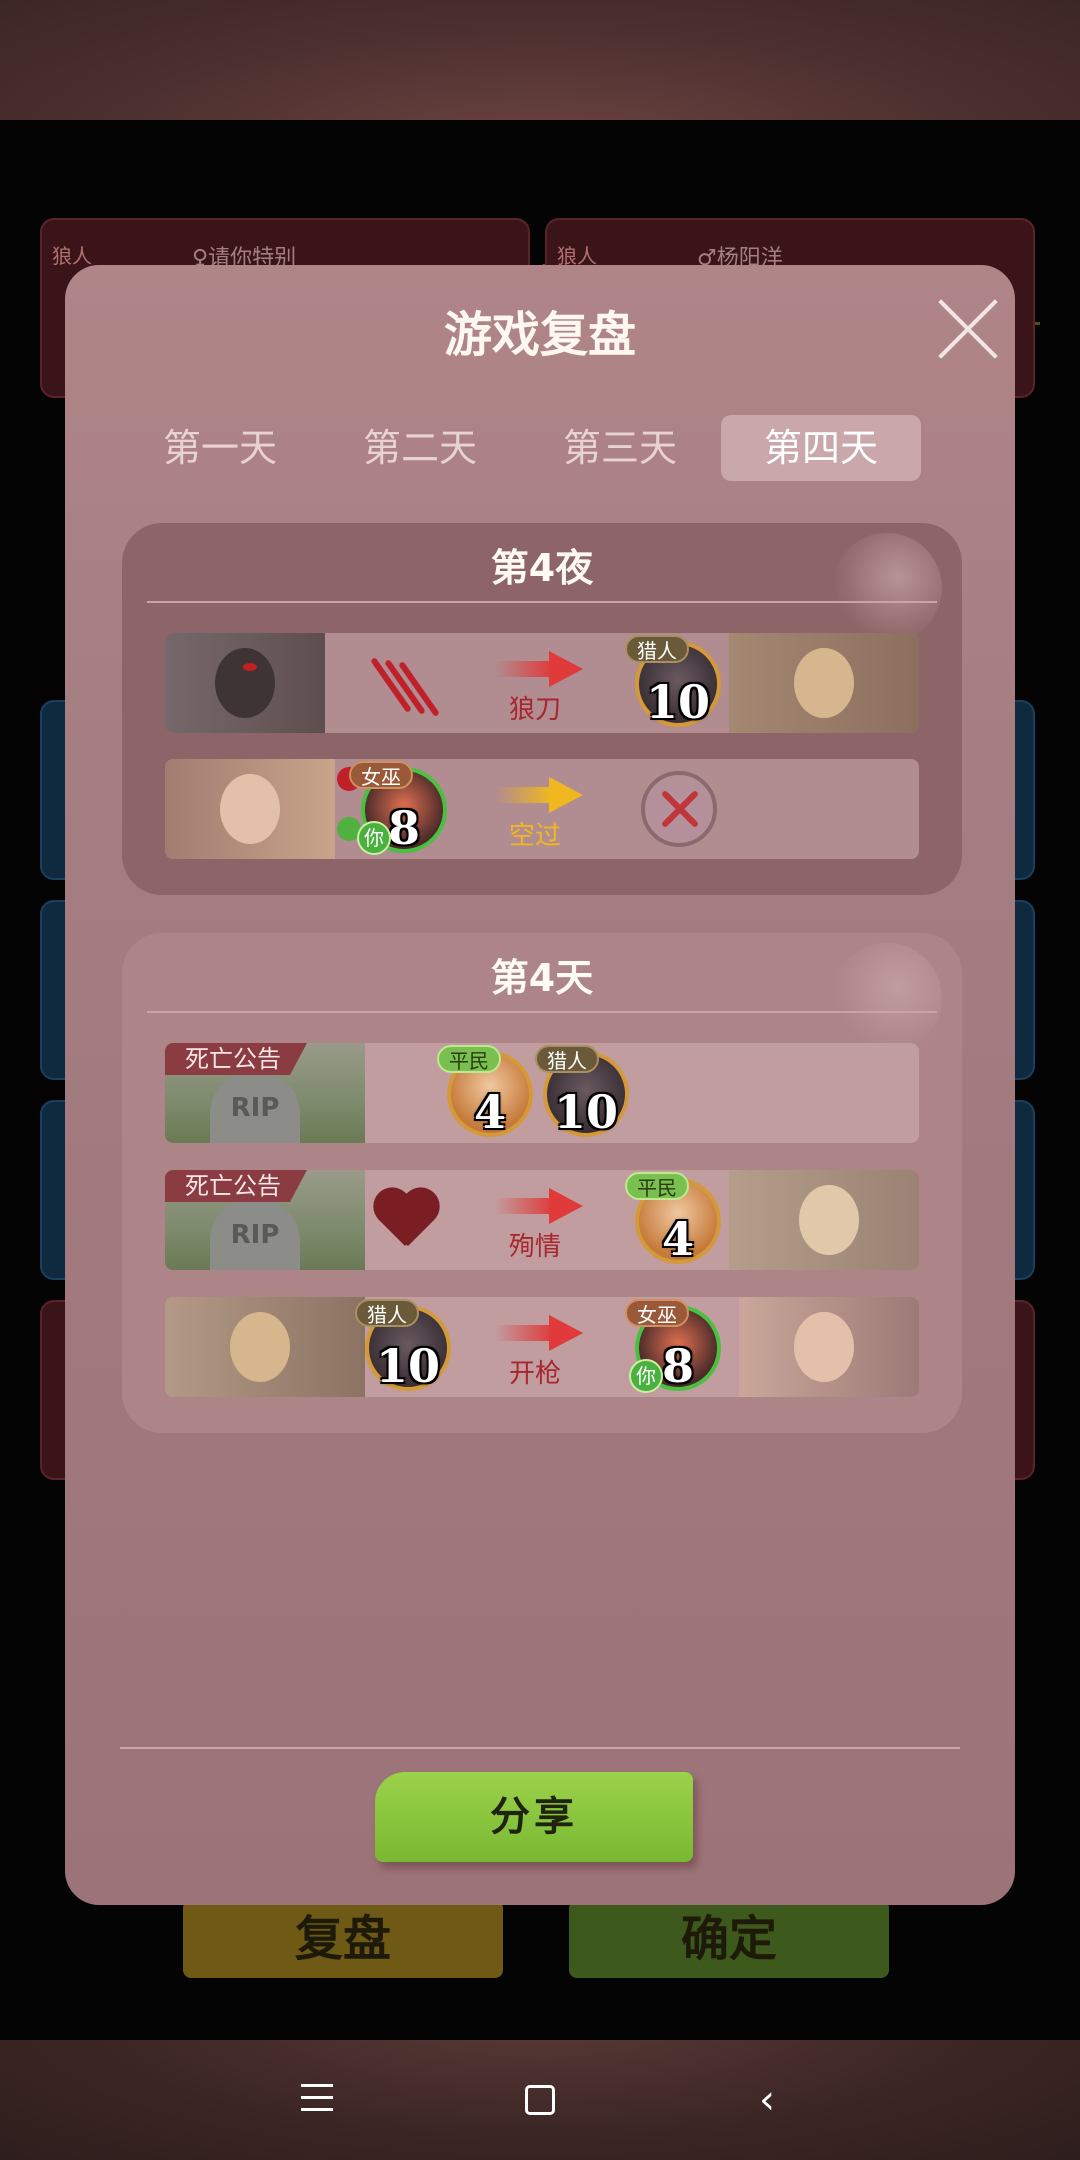 The image size is (1080, 2160). I want to click on top-banner, so click(540, 60).